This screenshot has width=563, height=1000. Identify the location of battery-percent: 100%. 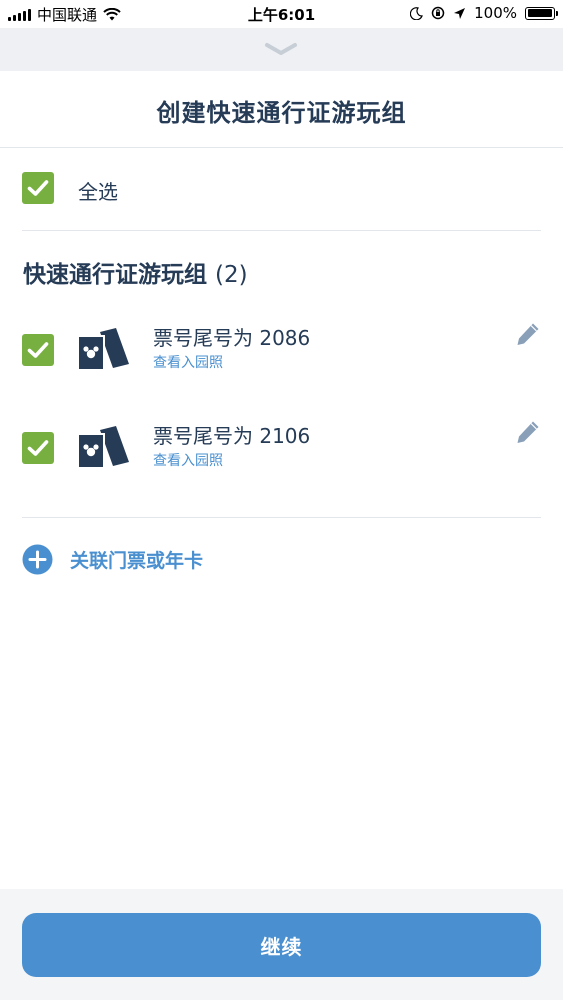
(495, 13).